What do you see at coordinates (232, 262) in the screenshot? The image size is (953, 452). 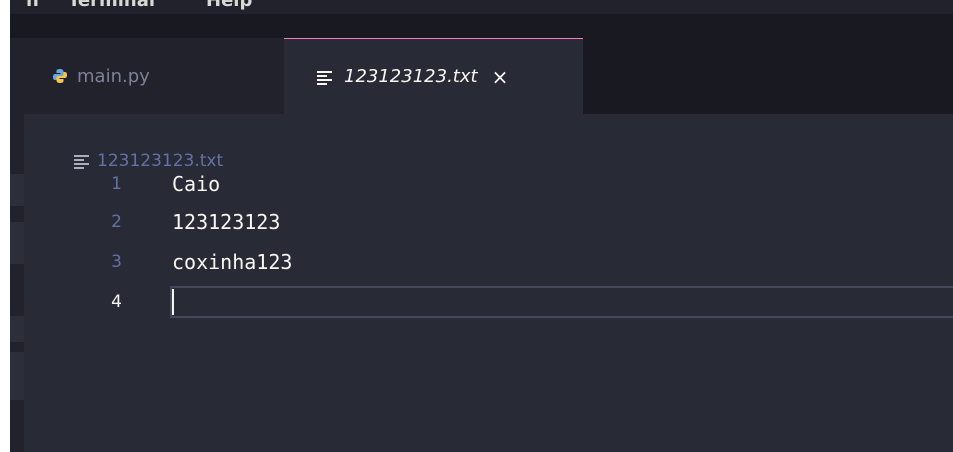 I see `line-content: coxinha123` at bounding box center [232, 262].